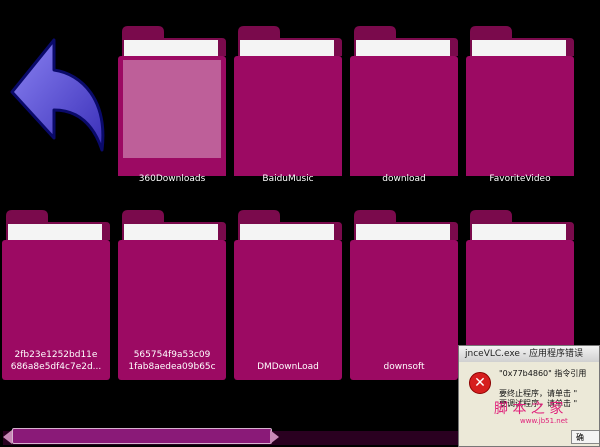 The image size is (600, 447). I want to click on watermark-text: 脚 本 之 家, so click(529, 409).